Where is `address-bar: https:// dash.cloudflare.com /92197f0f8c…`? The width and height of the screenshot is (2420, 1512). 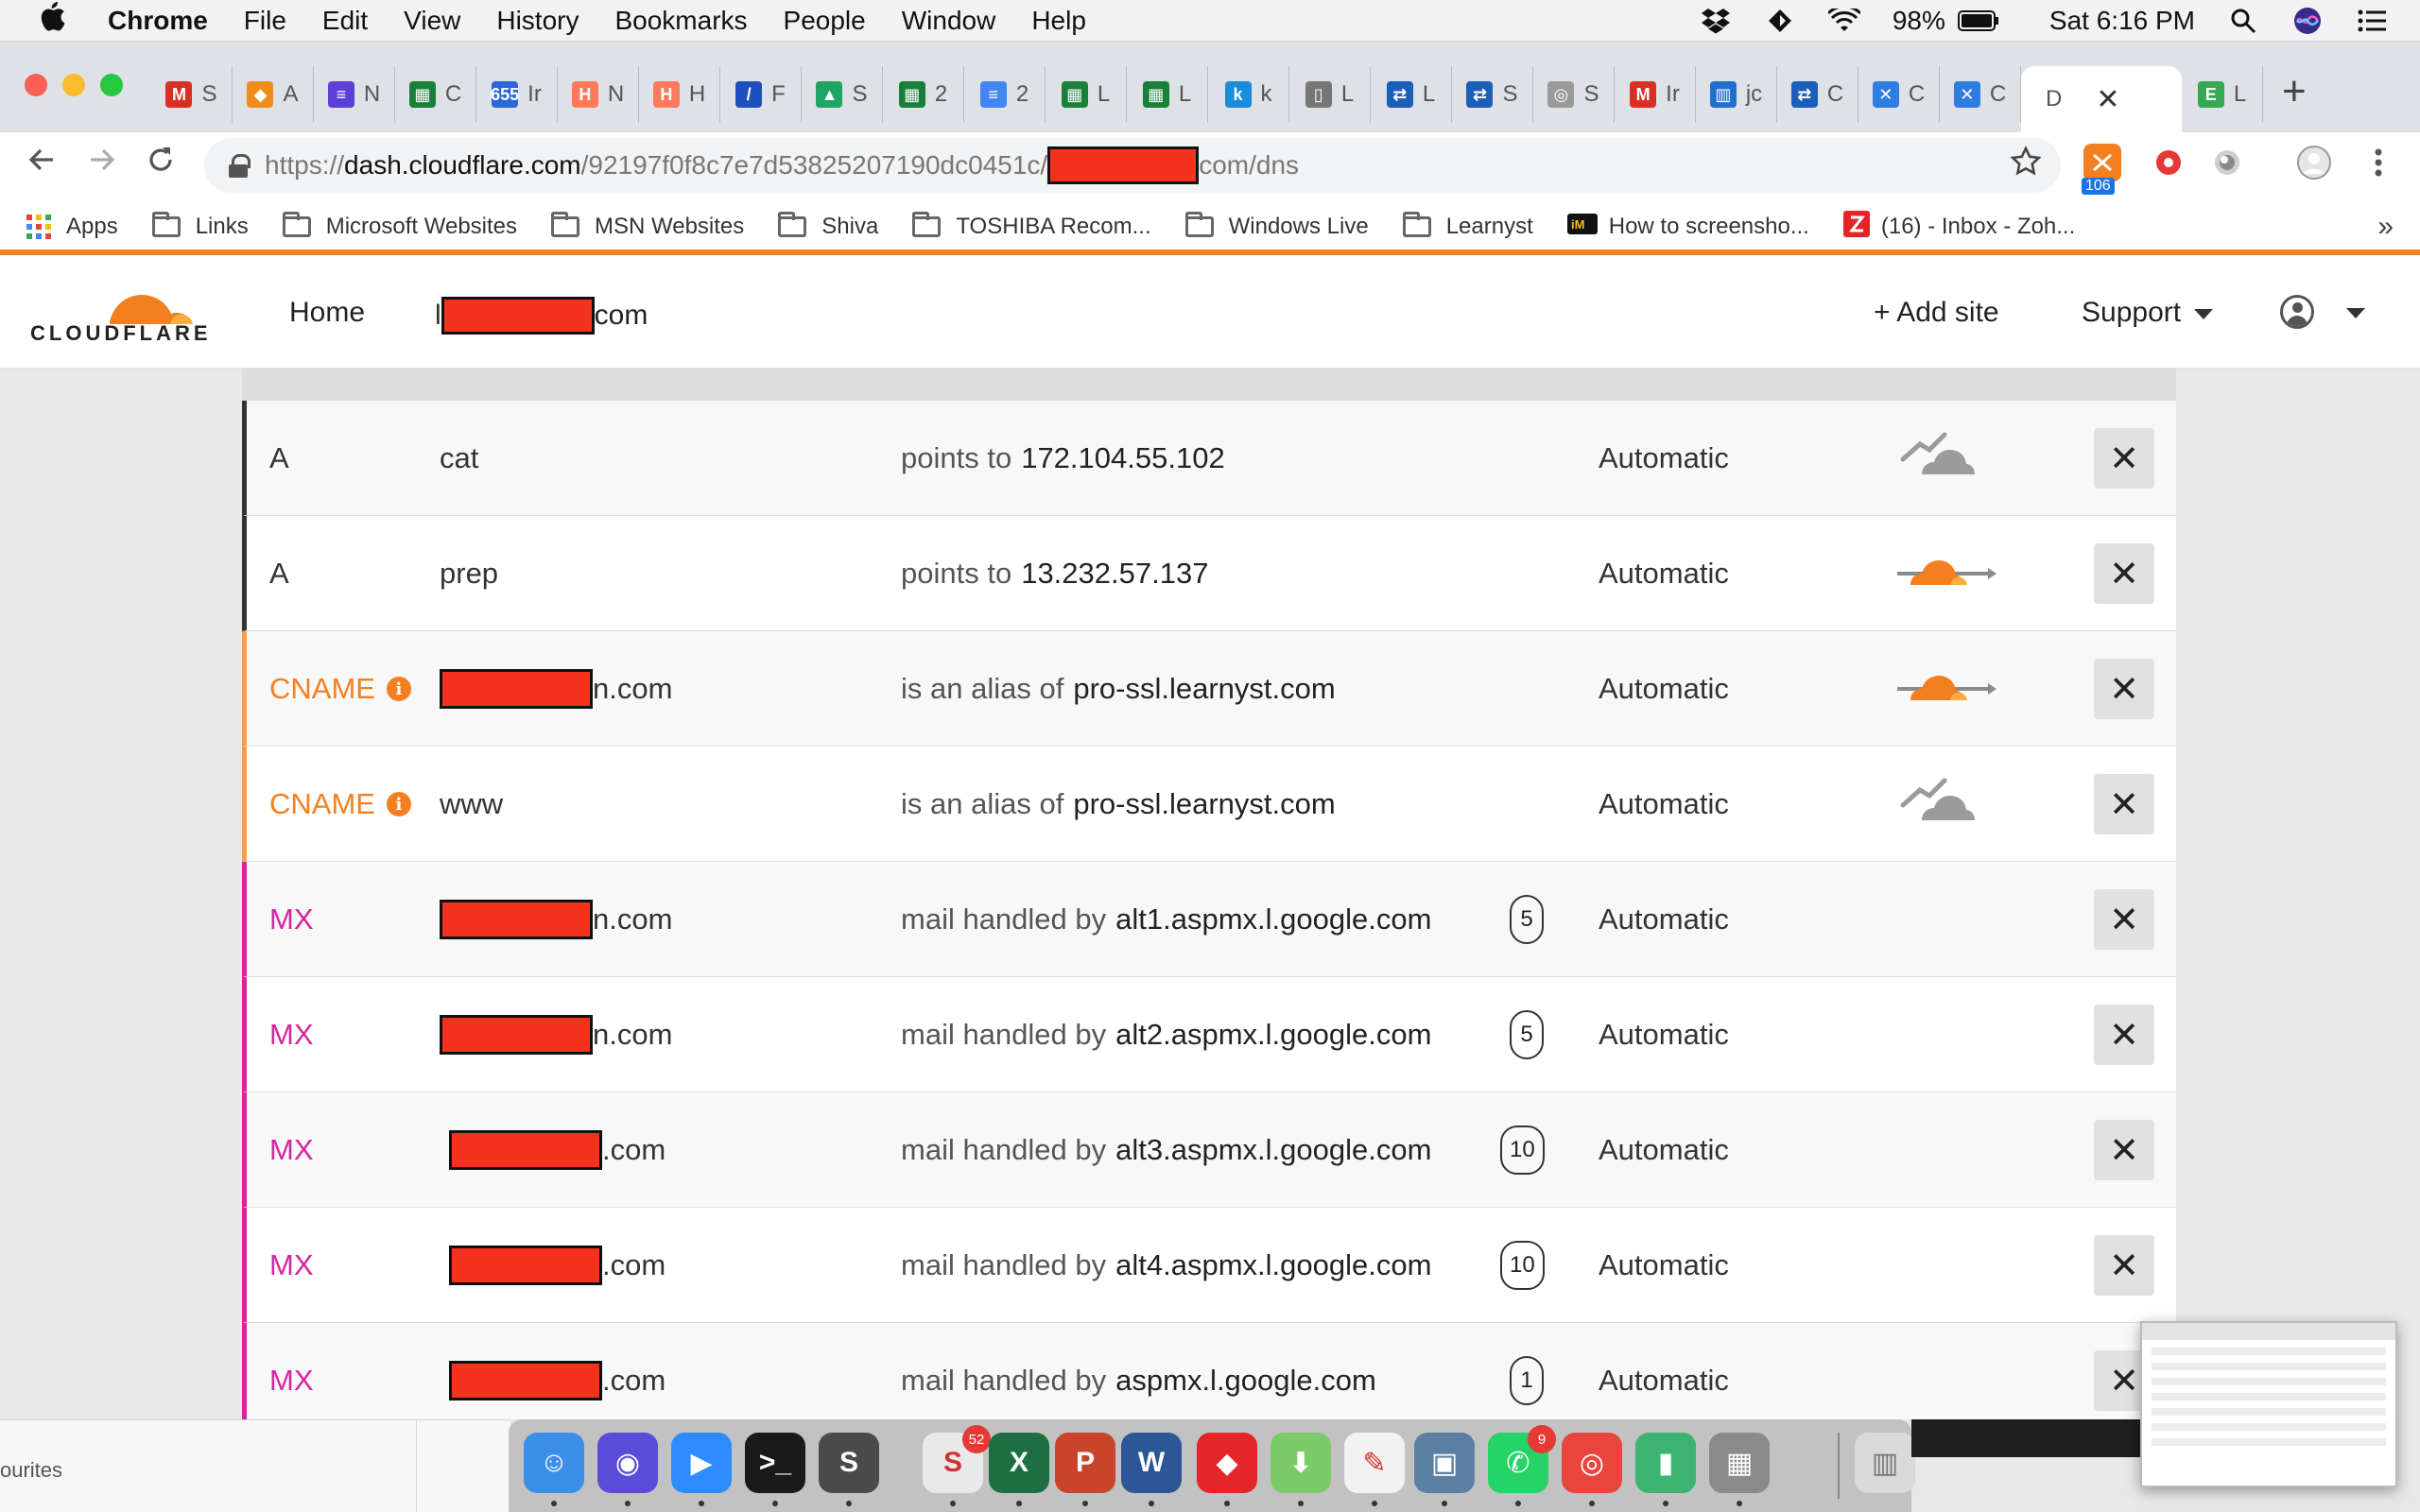 address-bar: https:// dash.cloudflare.com /92197f0f8c… is located at coordinates (1132, 165).